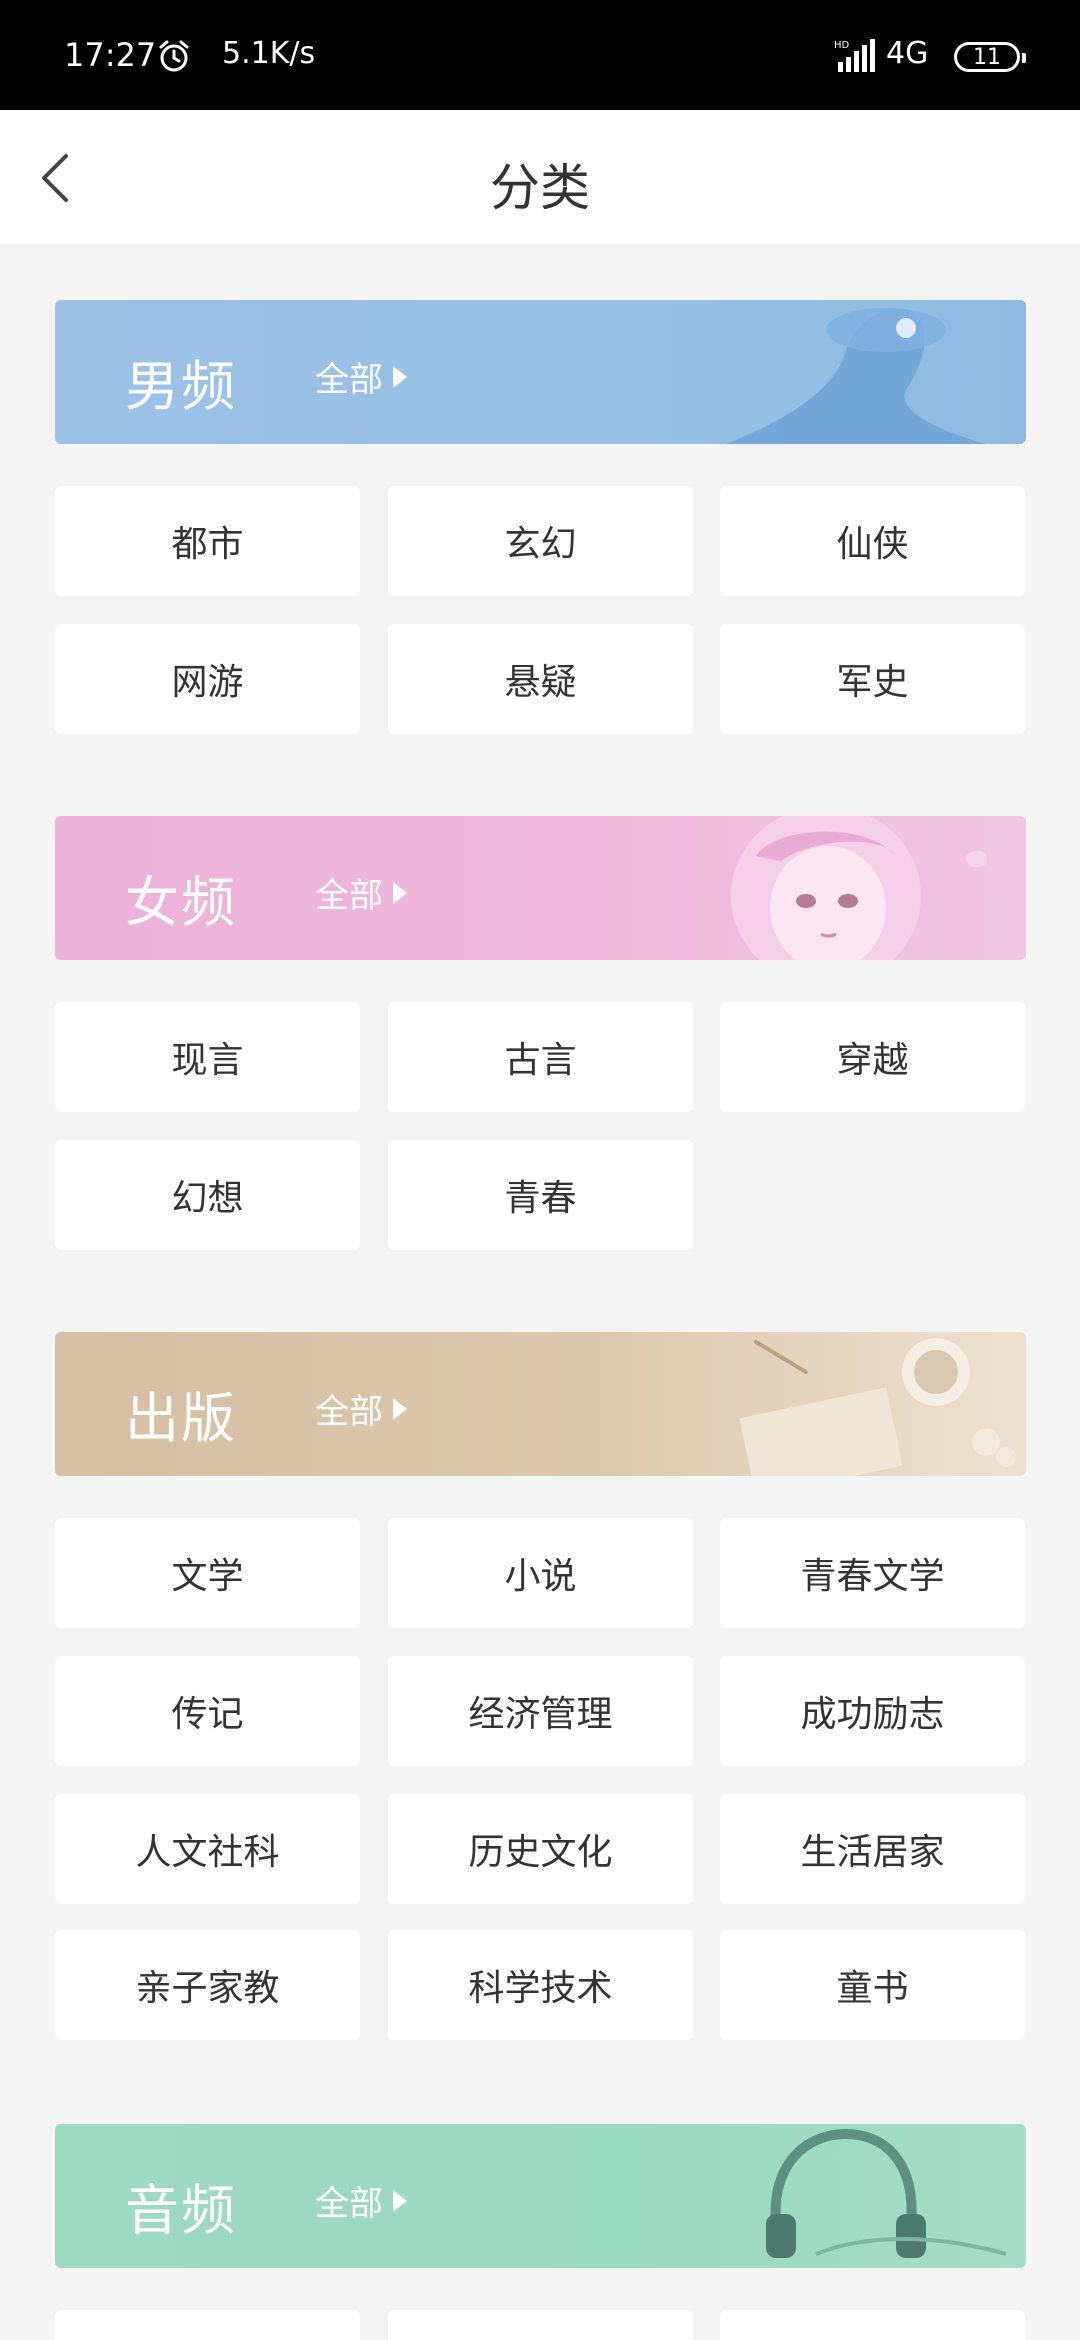  I want to click on publish-all-link: 全部, so click(361, 1408).